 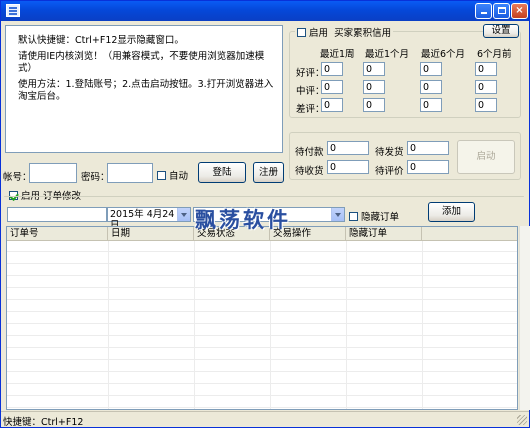 What do you see at coordinates (363, 33) in the screenshot?
I see `credit-group-label: 买家累积信用` at bounding box center [363, 33].